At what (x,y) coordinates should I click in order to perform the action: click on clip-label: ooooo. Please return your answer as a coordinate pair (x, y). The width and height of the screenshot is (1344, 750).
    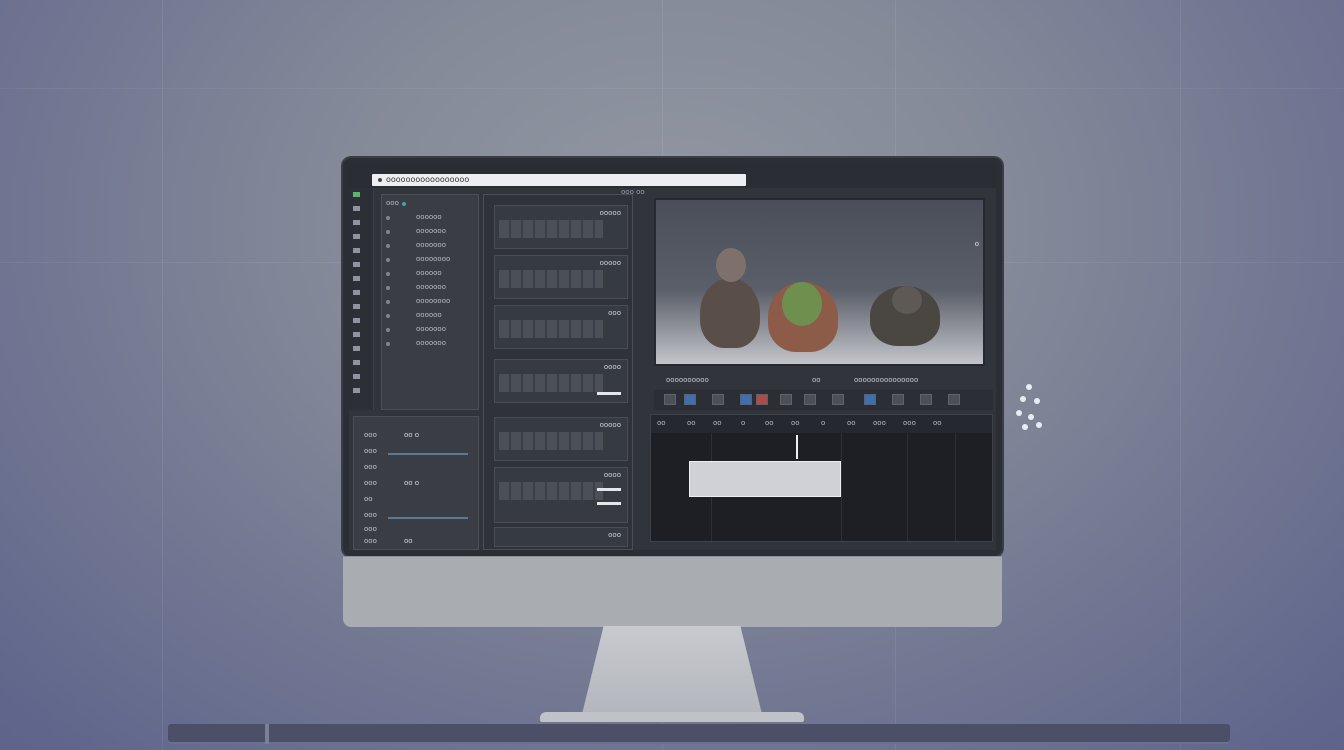
    Looking at the image, I should click on (610, 213).